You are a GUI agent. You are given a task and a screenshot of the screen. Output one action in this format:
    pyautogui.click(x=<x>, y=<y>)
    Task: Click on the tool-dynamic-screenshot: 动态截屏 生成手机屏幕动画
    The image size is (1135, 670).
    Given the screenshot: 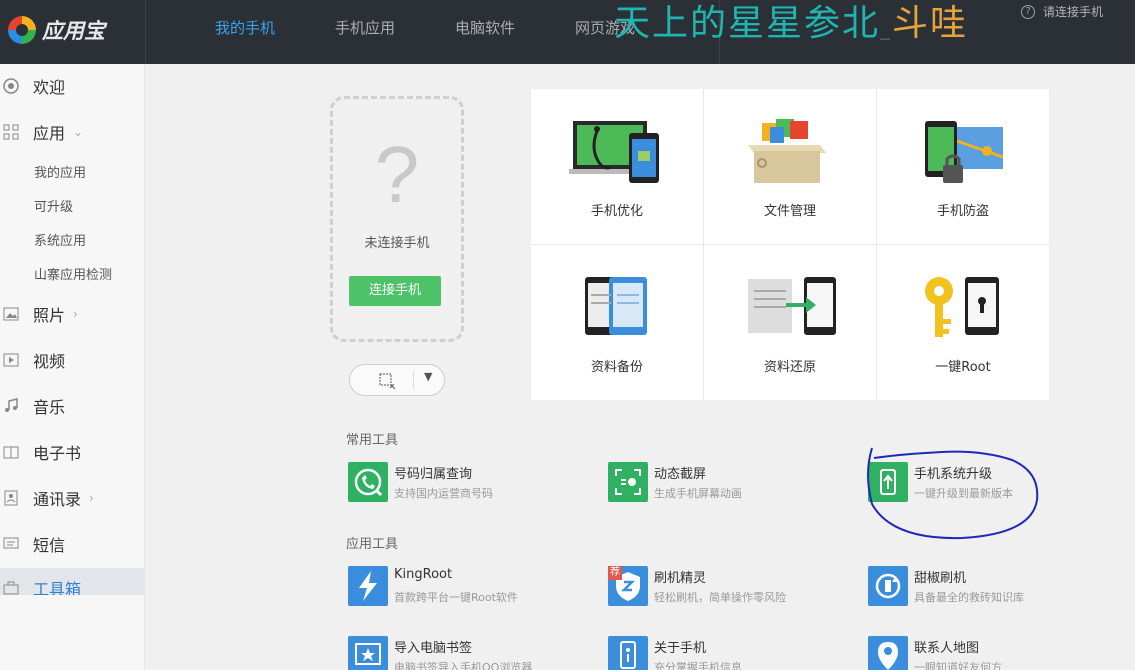 What is the action you would take?
    pyautogui.click(x=733, y=483)
    